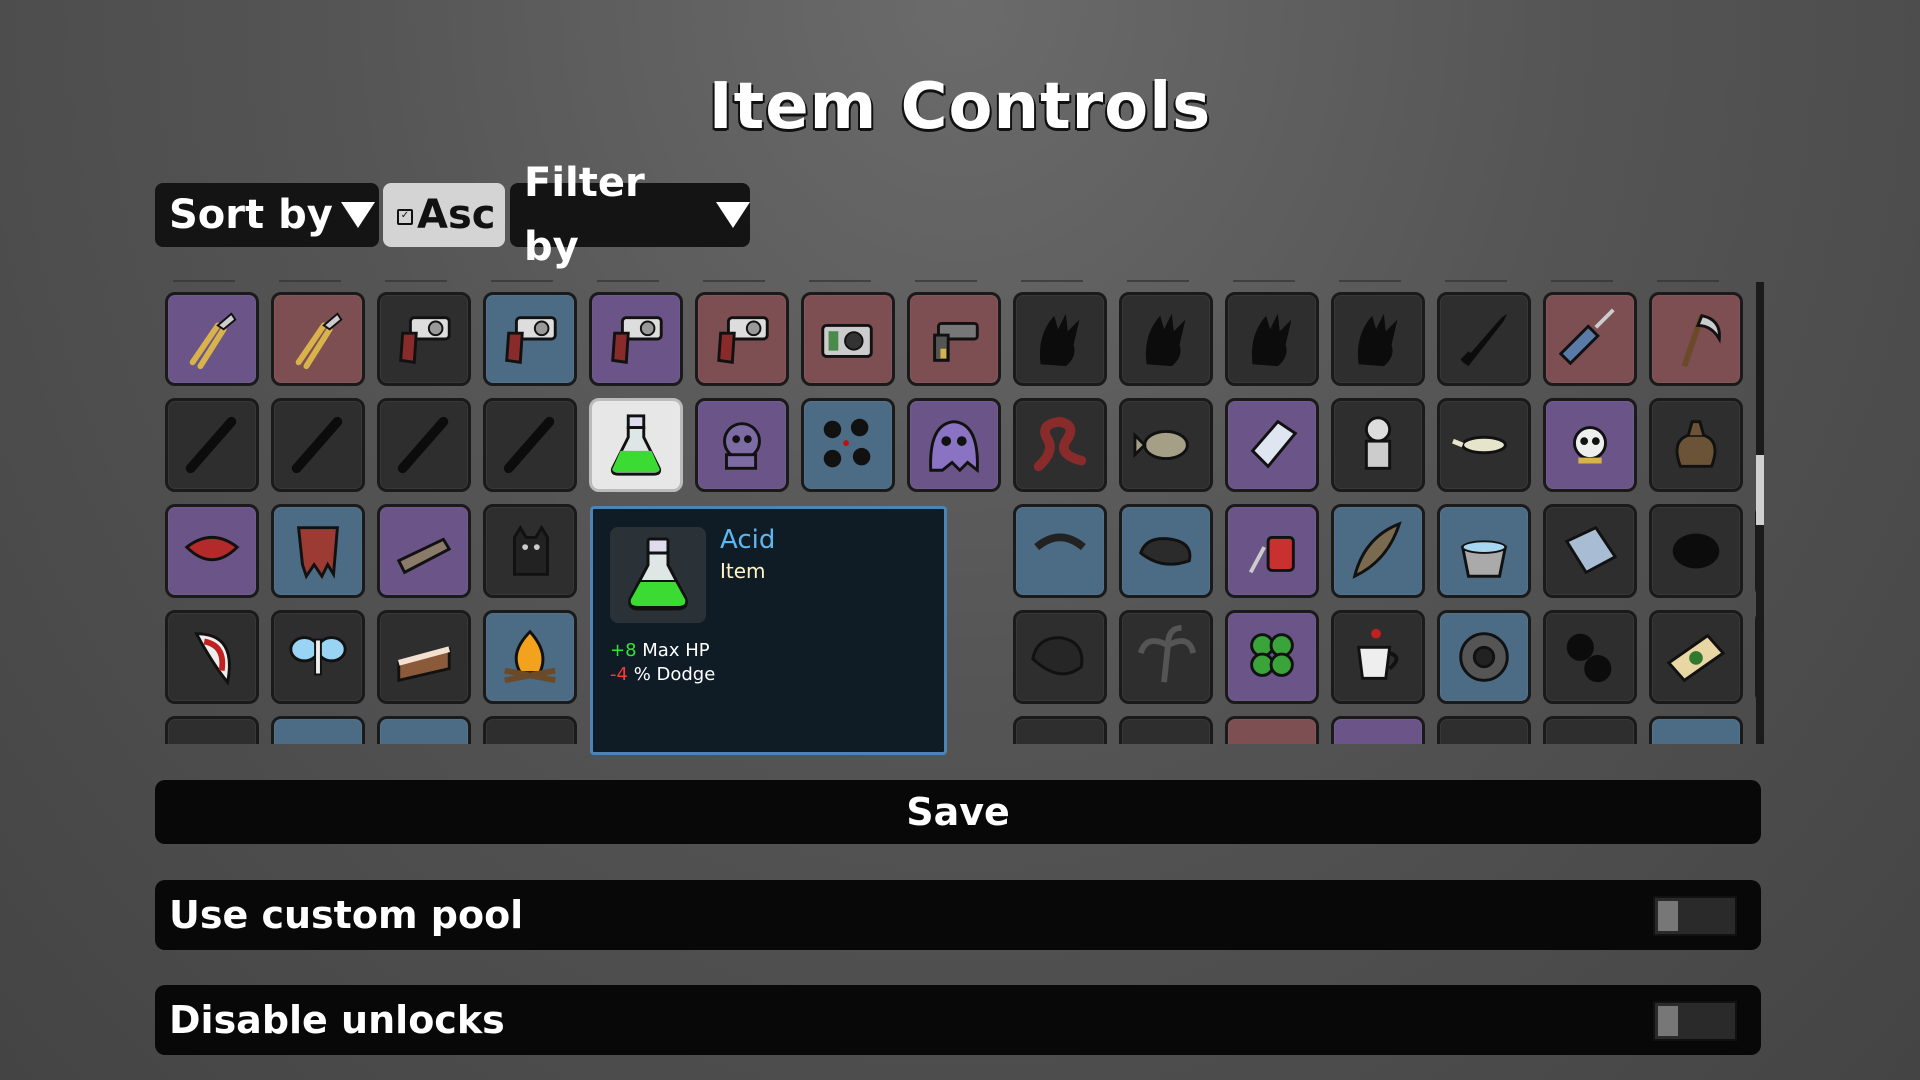 This screenshot has height=1080, width=1920. I want to click on locked-blob-silhouette-icon, so click(1696, 551).